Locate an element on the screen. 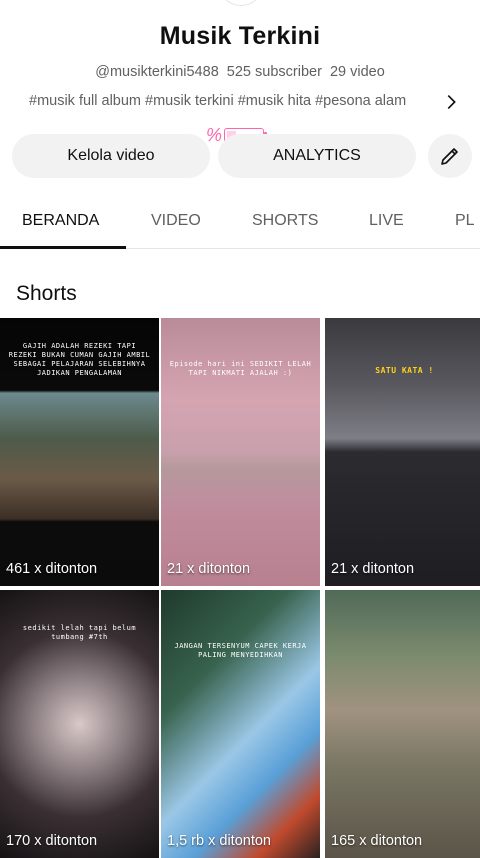  short-views: 1,5 rb x ditonton is located at coordinates (219, 841).